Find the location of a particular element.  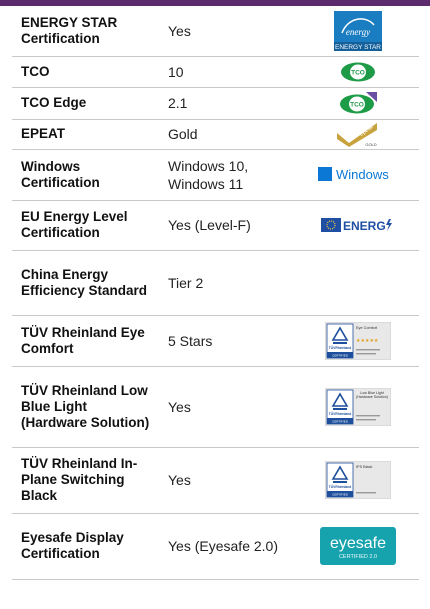

row-value: Tier 2 is located at coordinates (228, 283).